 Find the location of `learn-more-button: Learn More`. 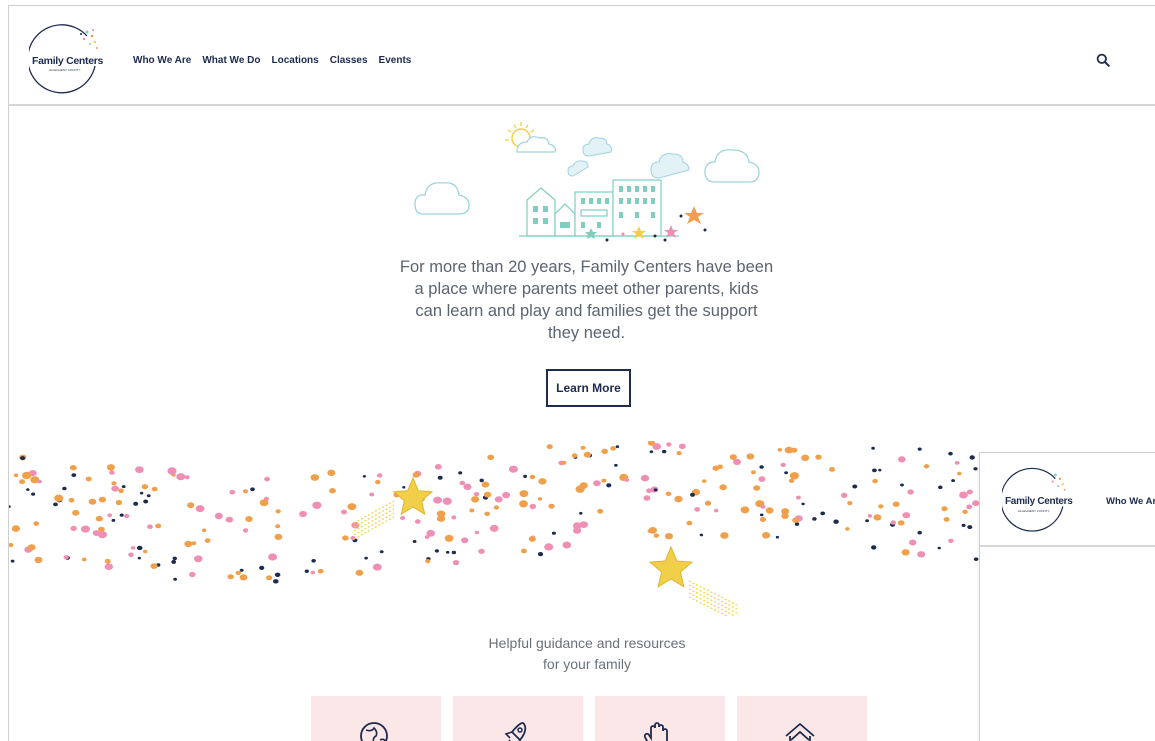

learn-more-button: Learn More is located at coordinates (588, 388).